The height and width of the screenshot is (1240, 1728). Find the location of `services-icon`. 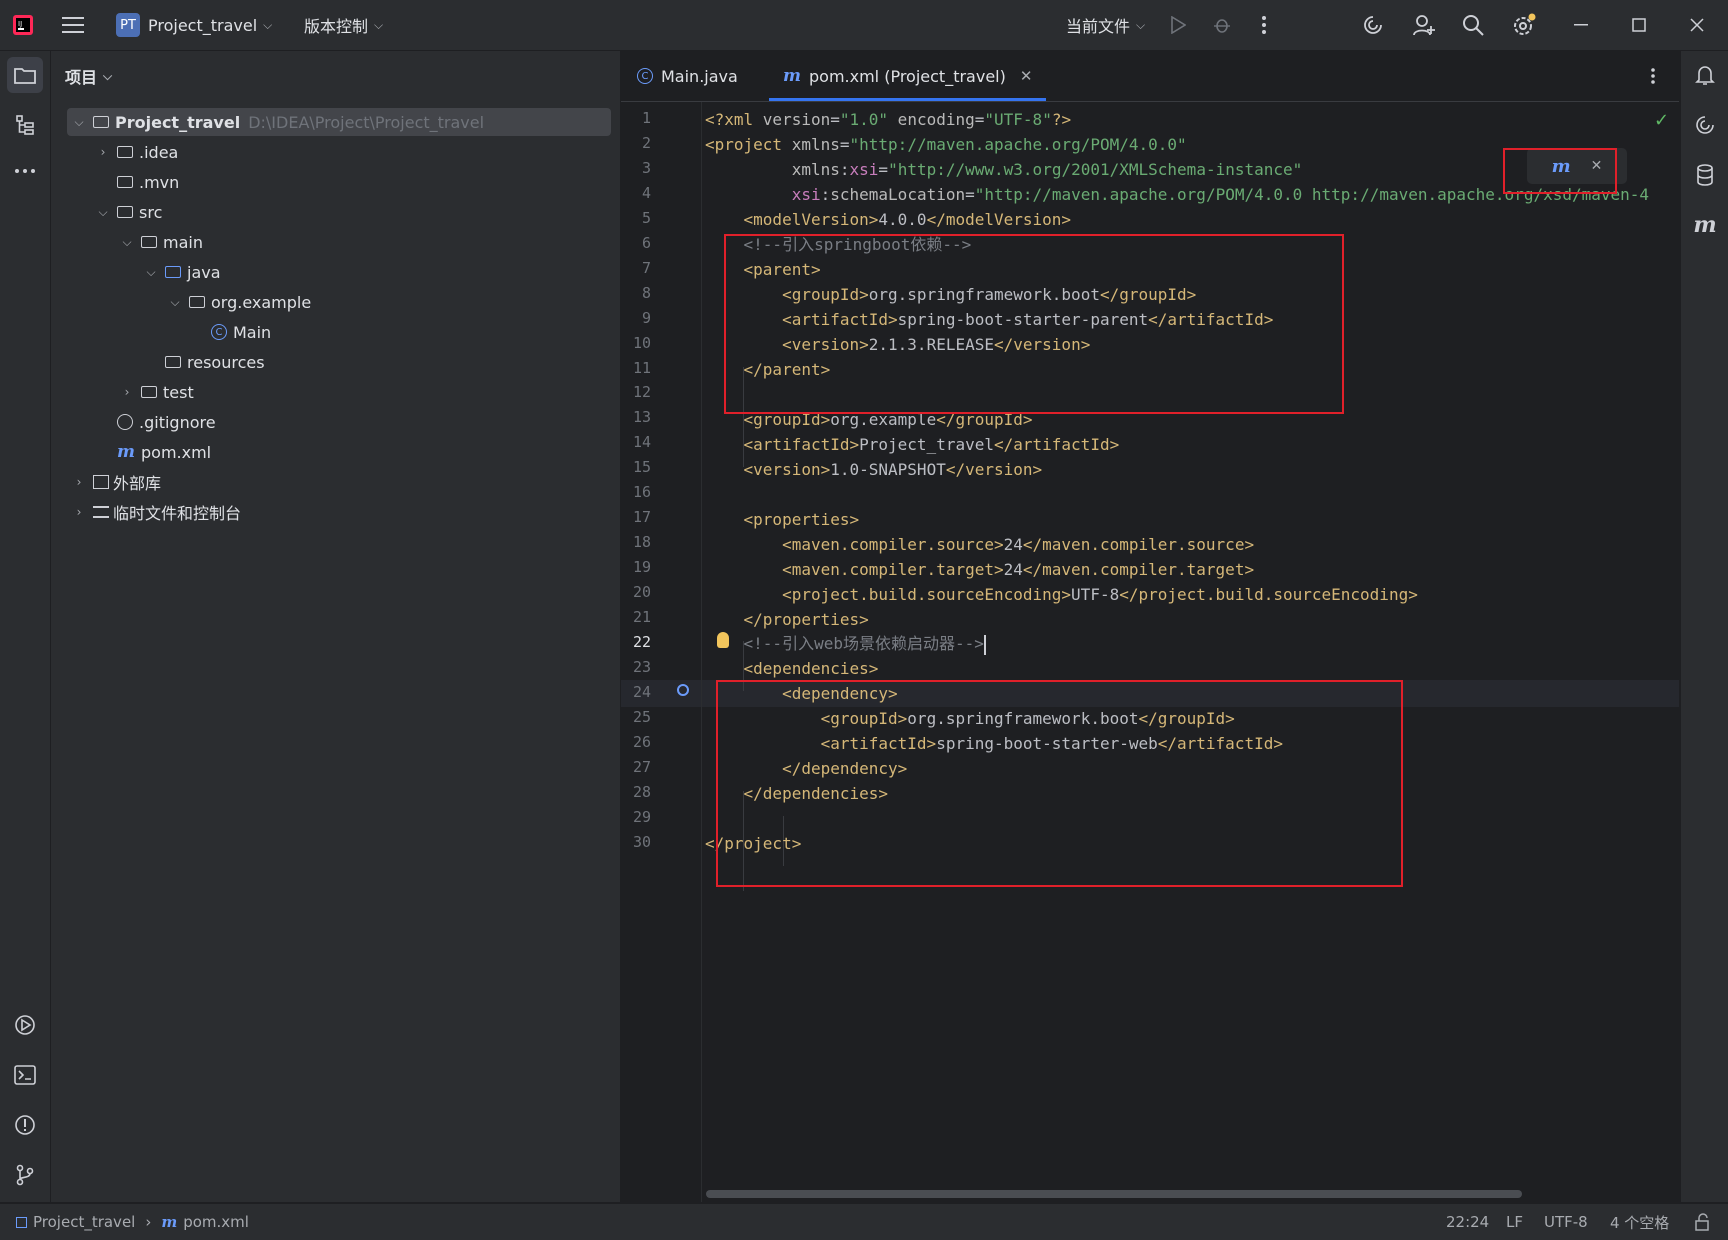

services-icon is located at coordinates (25, 1025).